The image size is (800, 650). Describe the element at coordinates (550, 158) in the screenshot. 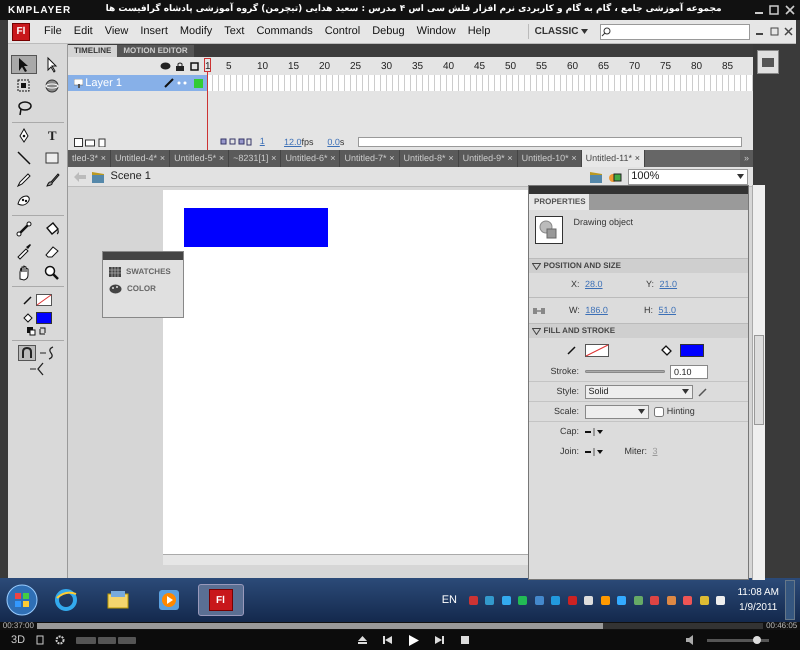

I see `document-tab: Untitled-10* ×` at that location.